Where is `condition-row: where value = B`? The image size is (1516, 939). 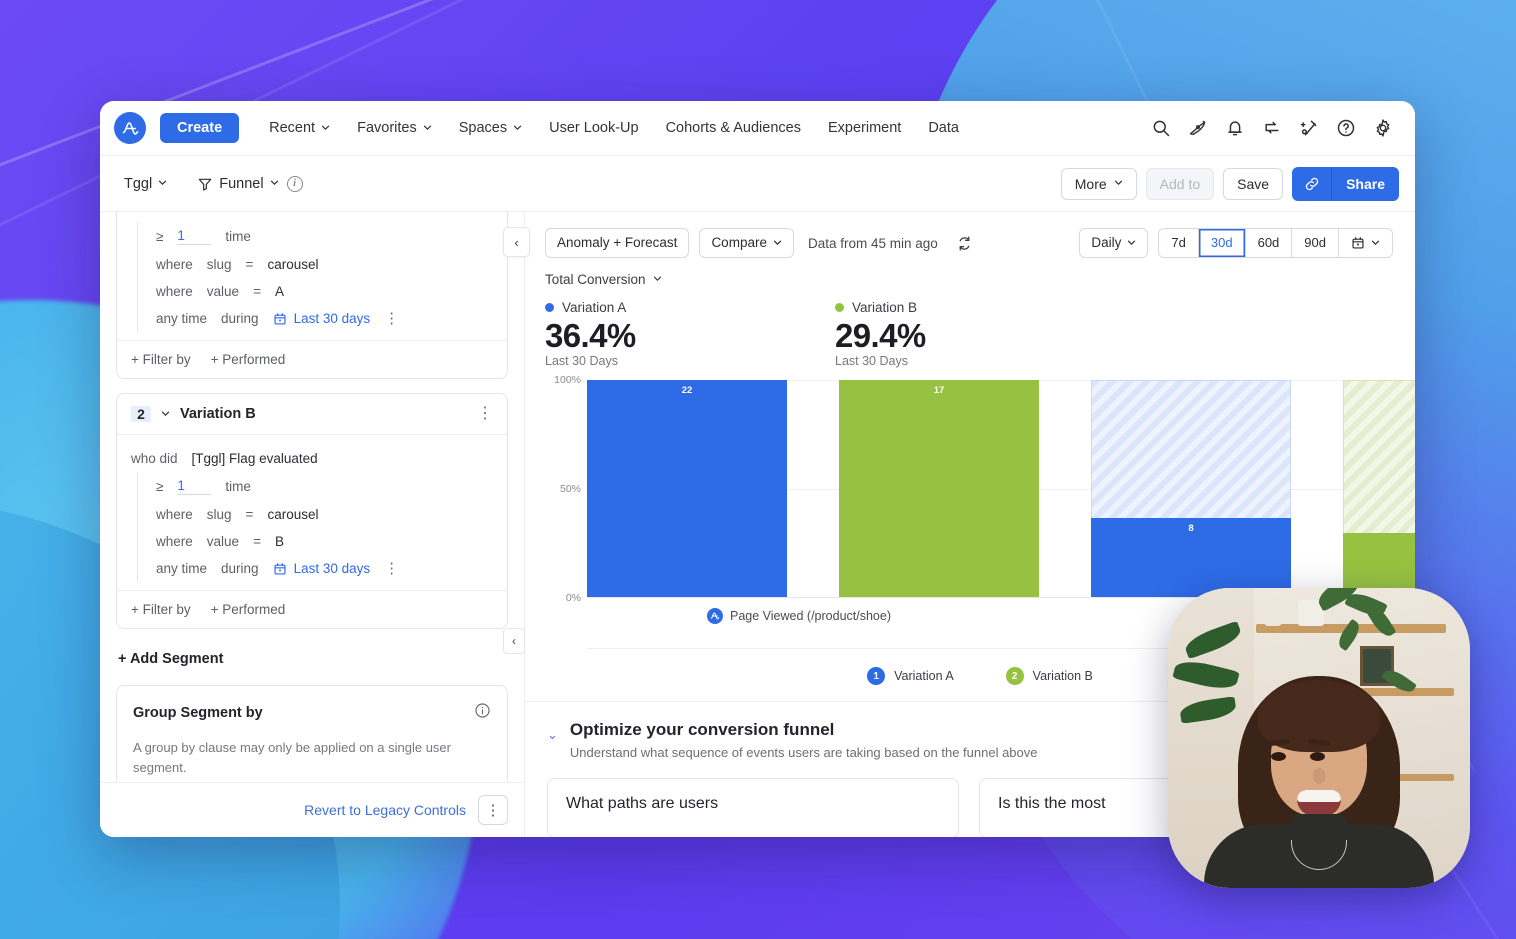 condition-row: where value = B is located at coordinates (331, 541).